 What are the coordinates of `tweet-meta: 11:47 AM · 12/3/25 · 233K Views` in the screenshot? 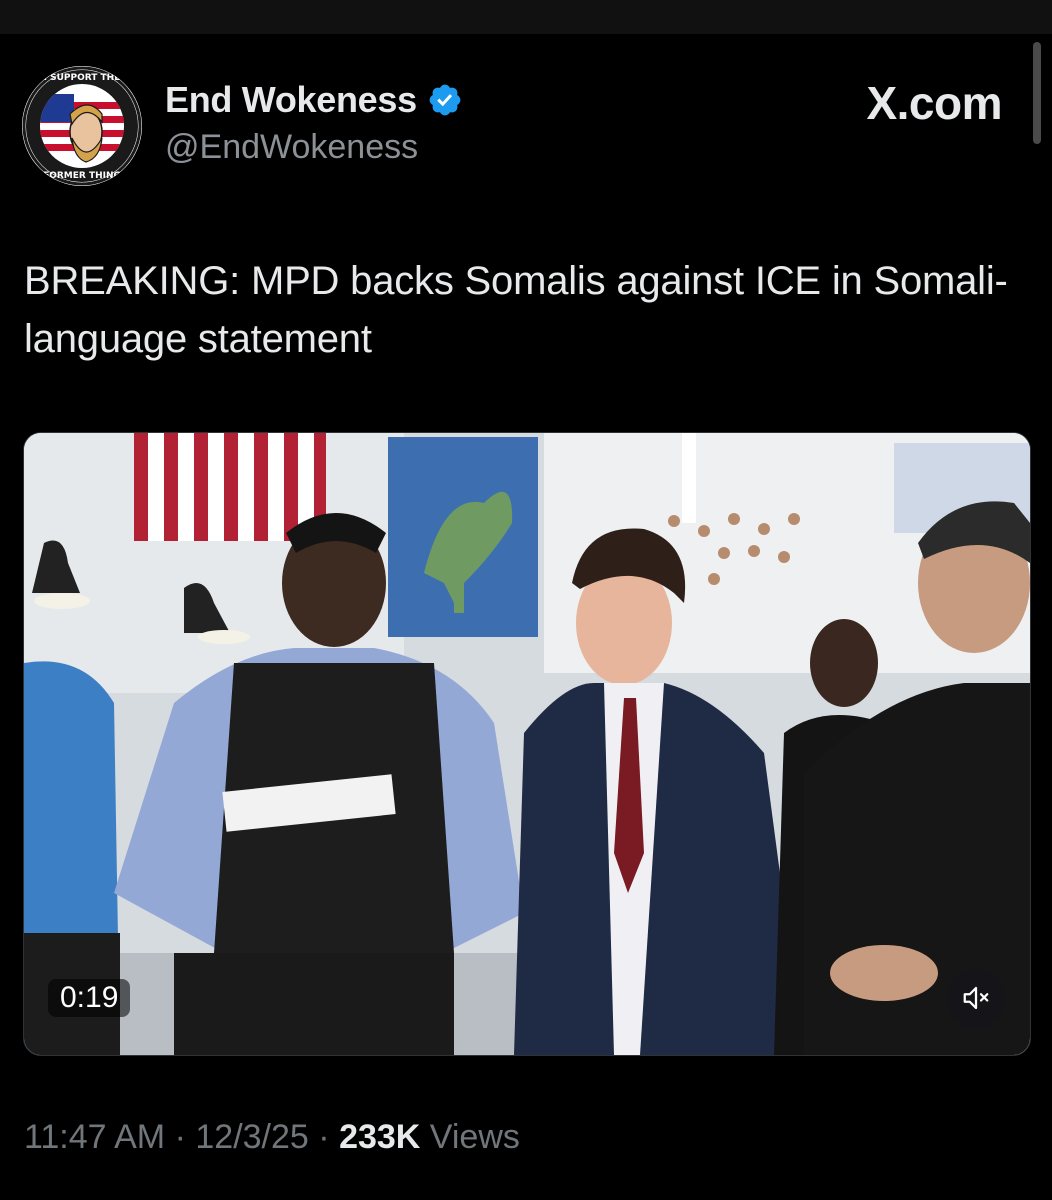 It's located at (272, 1137).